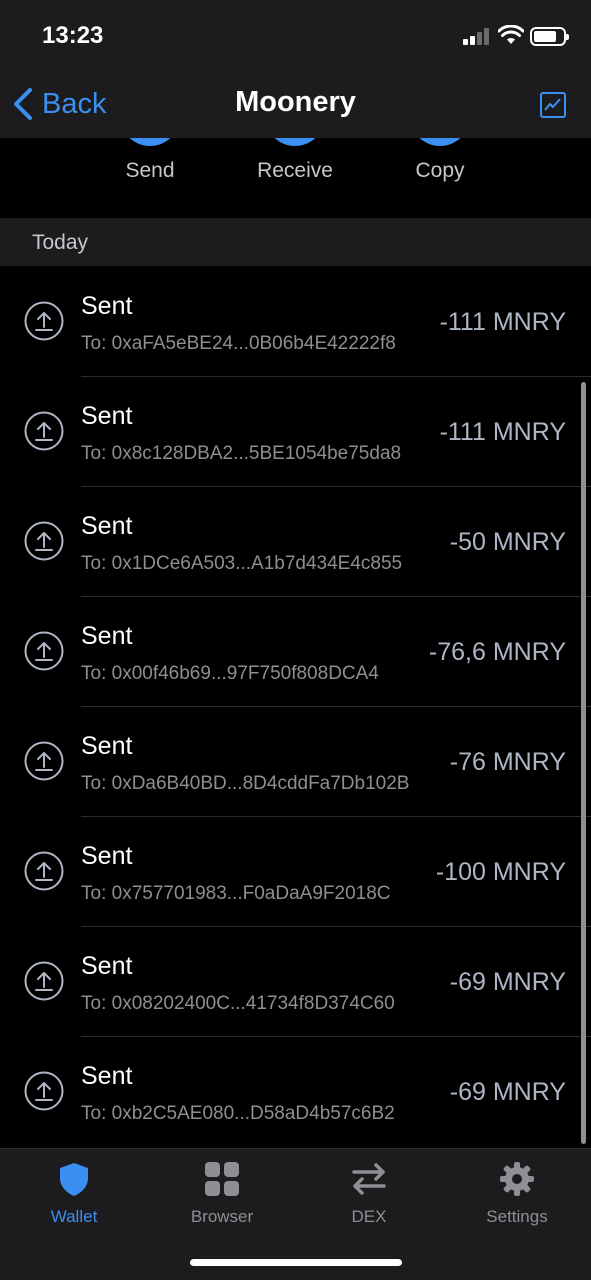 This screenshot has width=591, height=1280. Describe the element at coordinates (236, 893) in the screenshot. I see `transaction-address: To: 0x757701983...F0aDaA9F2018C` at that location.